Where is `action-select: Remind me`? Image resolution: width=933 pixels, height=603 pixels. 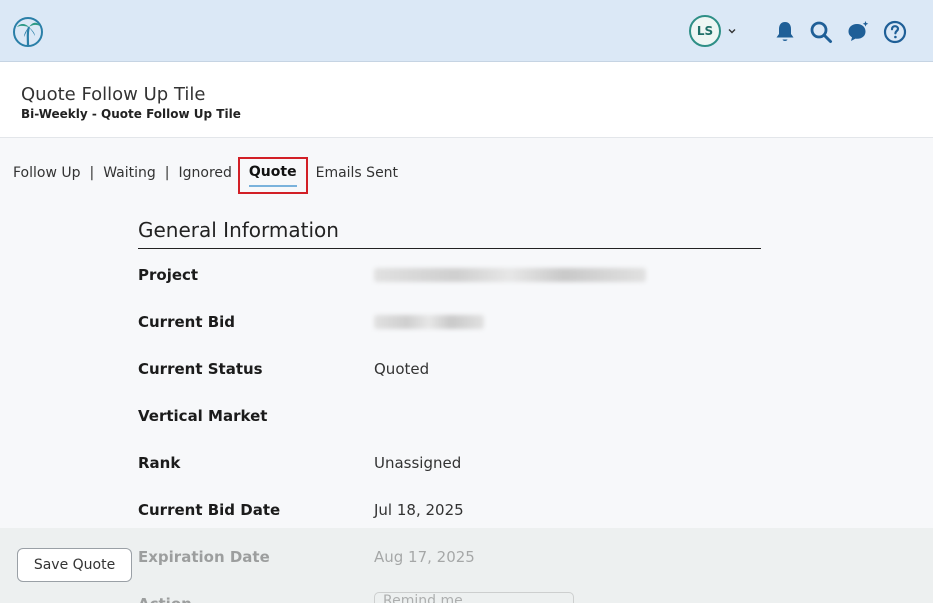
action-select: Remind me is located at coordinates (474, 597).